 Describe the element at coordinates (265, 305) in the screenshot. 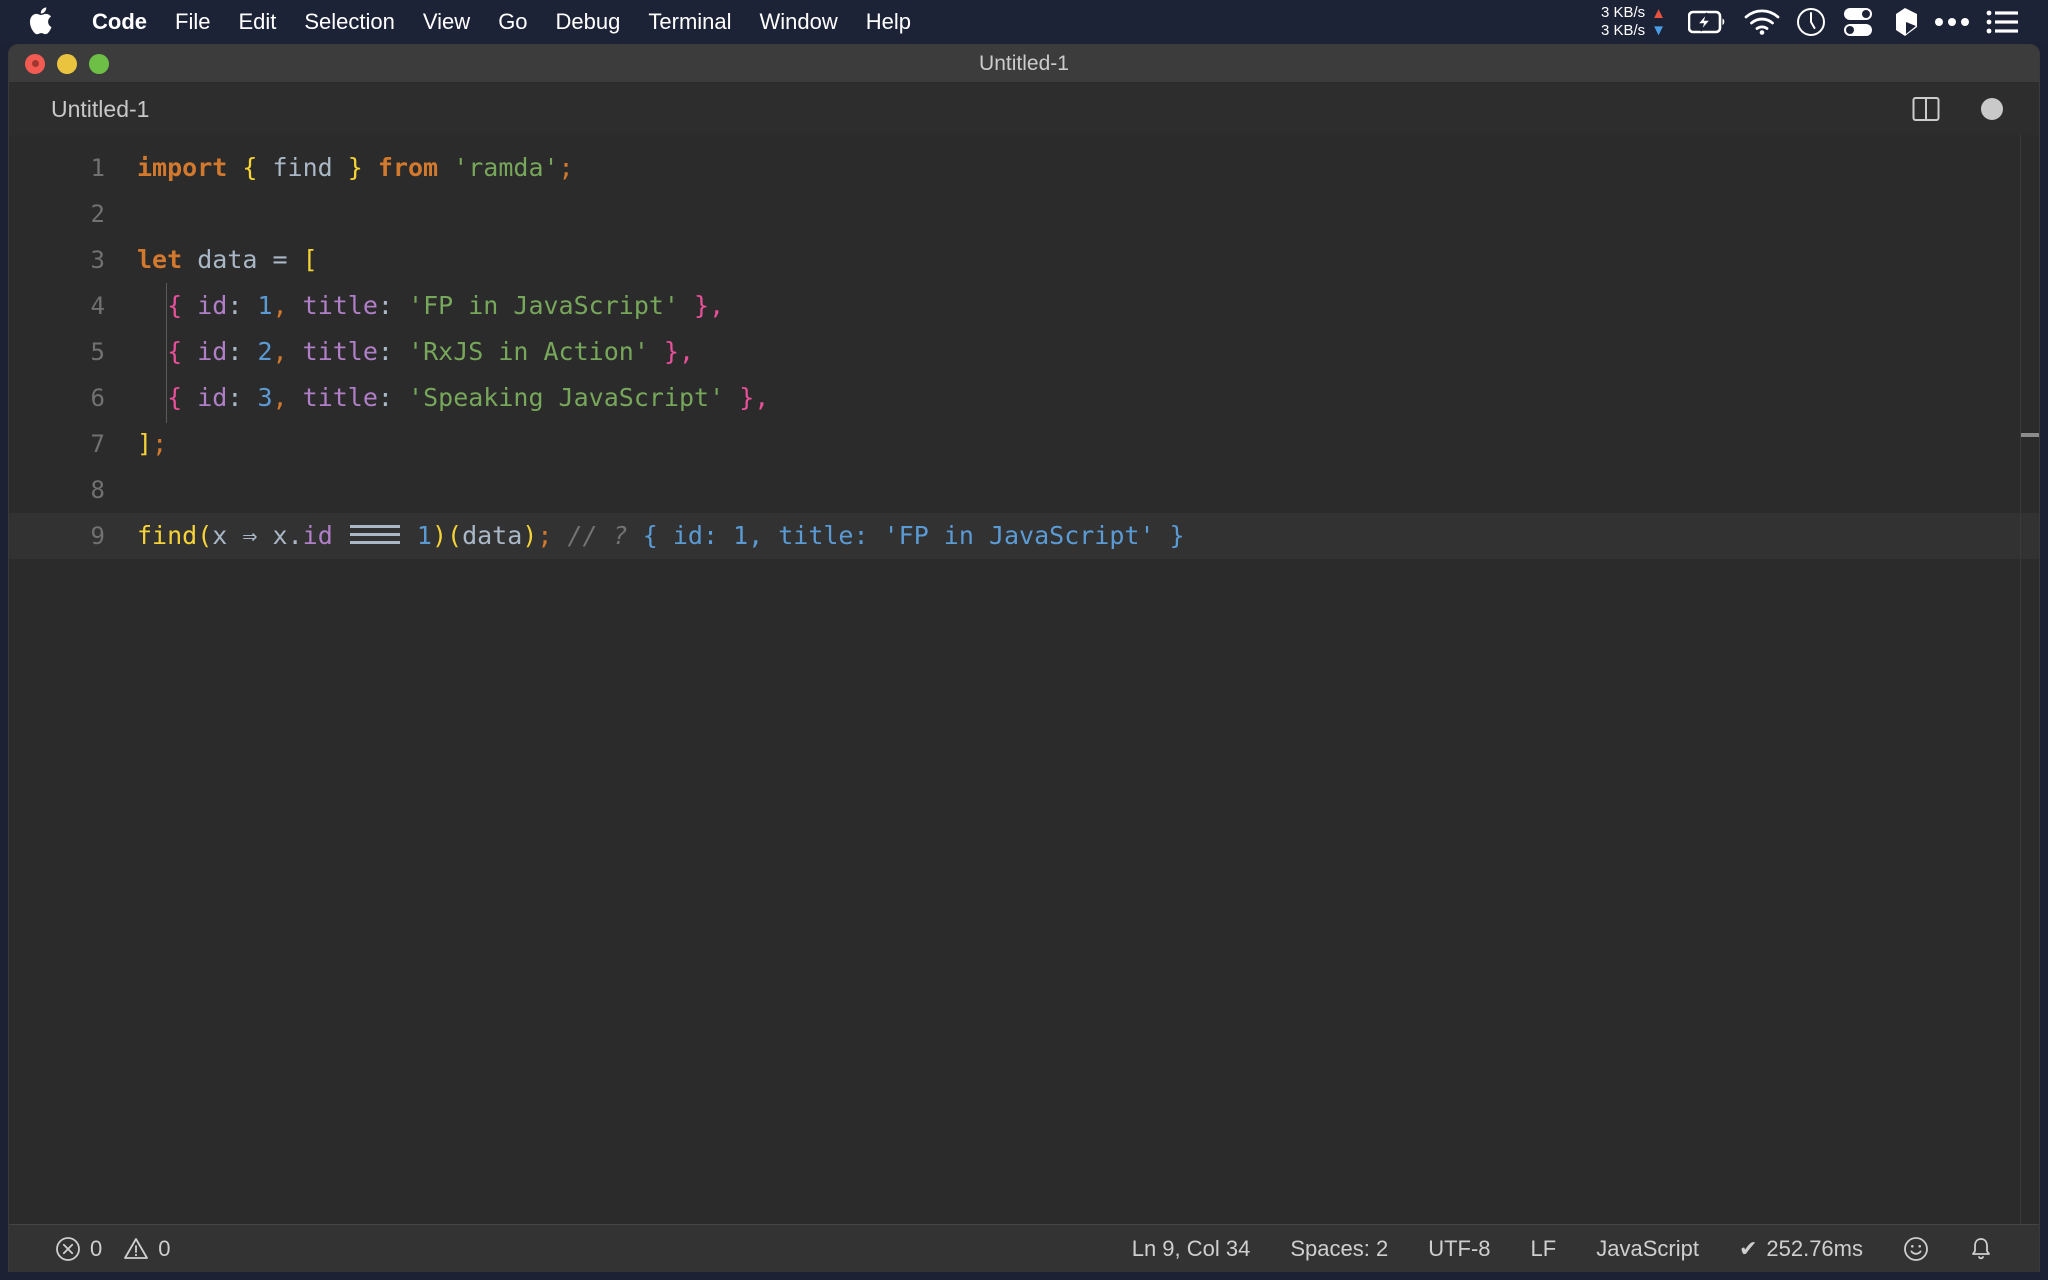

I see `number-value: 1` at that location.